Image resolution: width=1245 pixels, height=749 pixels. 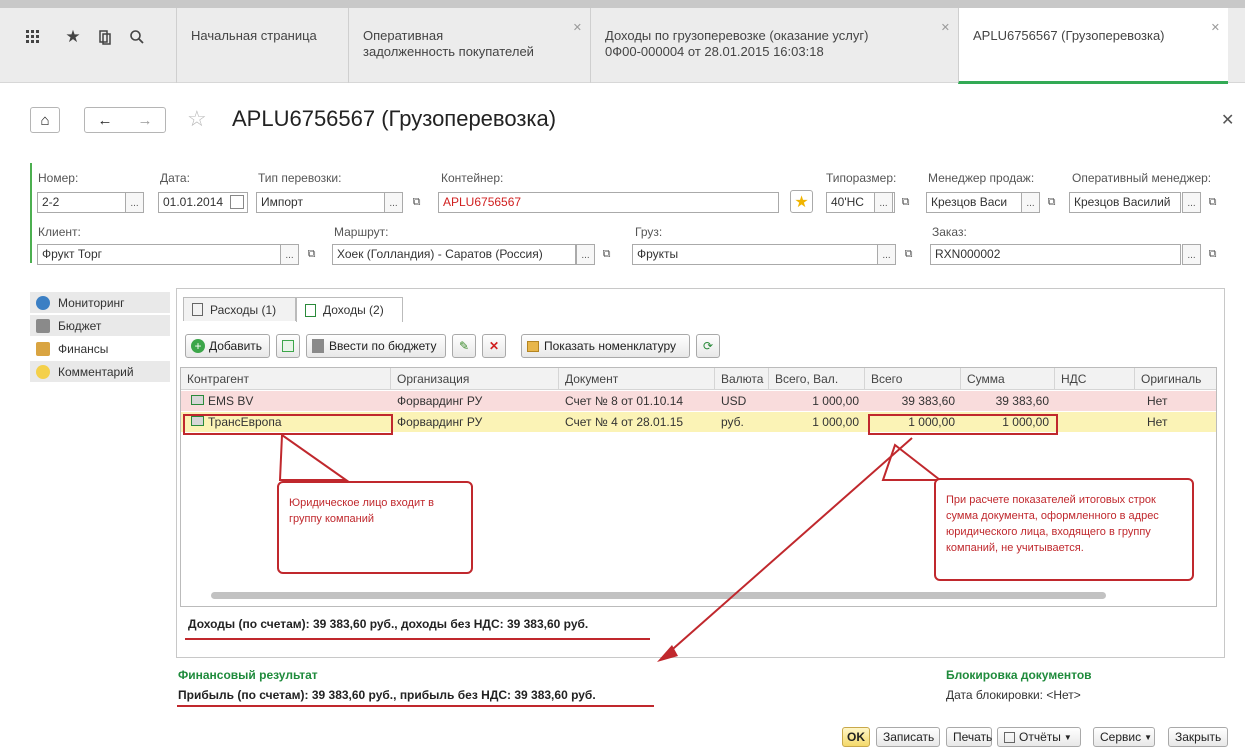 I want to click on close-button: Закрыть, so click(x=1198, y=737).